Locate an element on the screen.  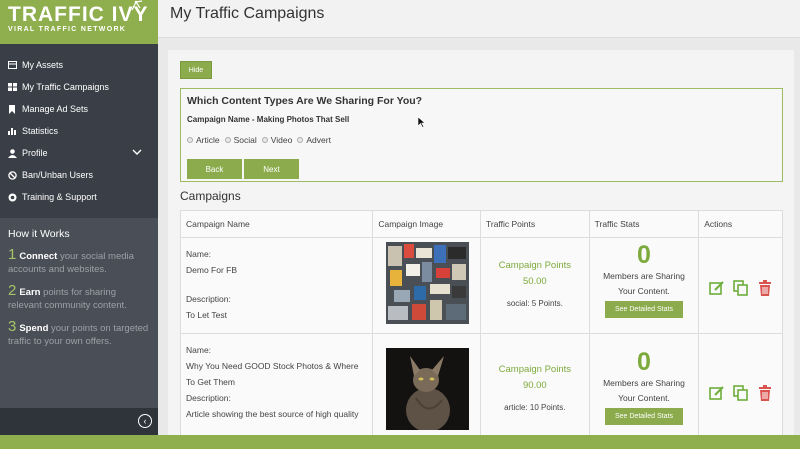
radio-label: Video is located at coordinates (281, 140).